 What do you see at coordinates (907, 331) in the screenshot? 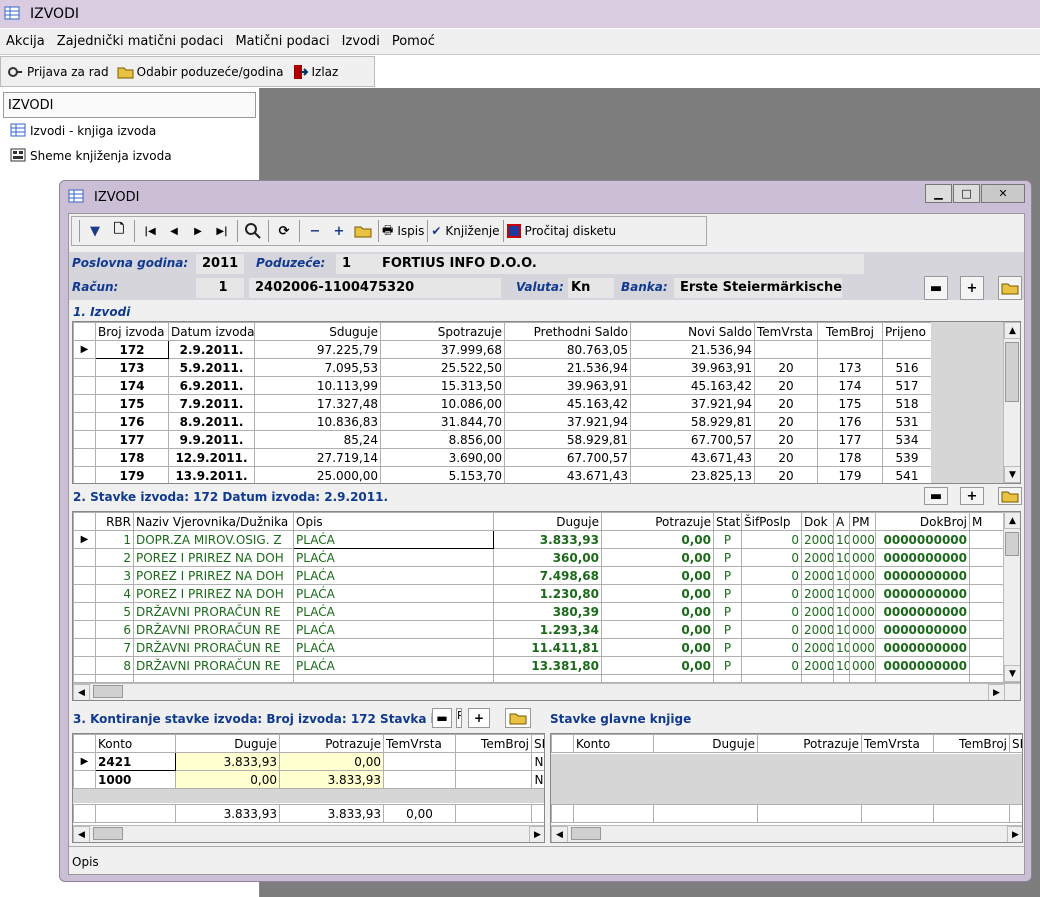
I see `col-prijeno: Prijeno` at bounding box center [907, 331].